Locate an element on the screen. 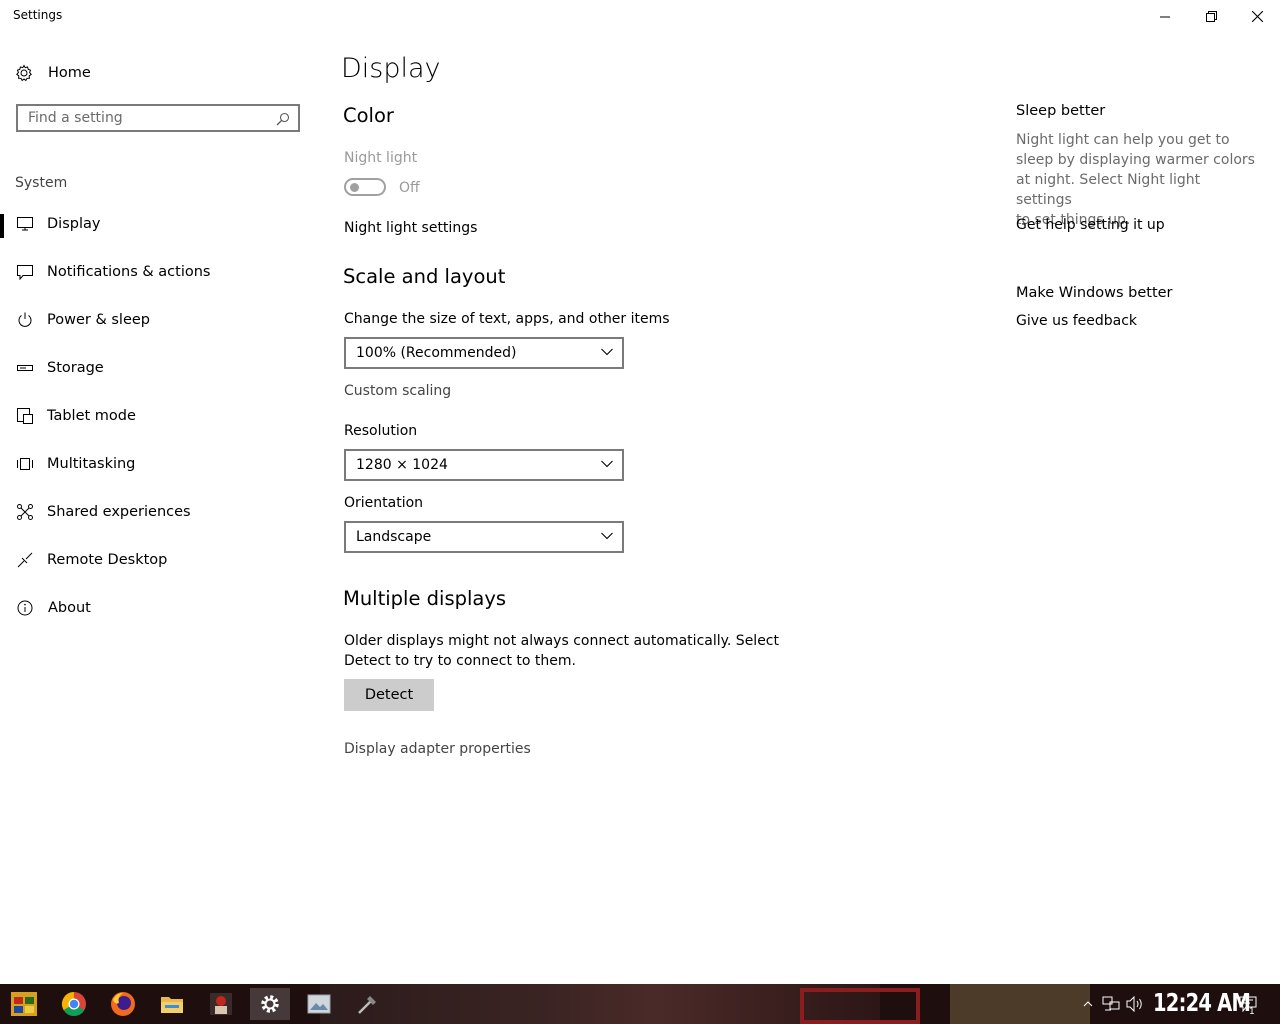 This screenshot has width=1280, height=1024. orientation-dropdown: Landscape is located at coordinates (484, 537).